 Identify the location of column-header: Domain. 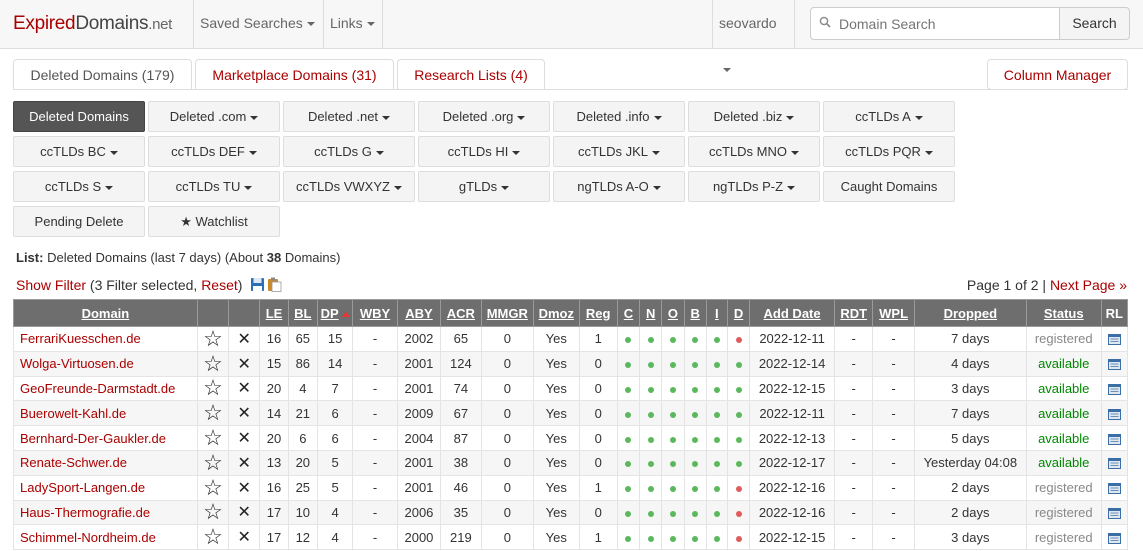
(105, 313).